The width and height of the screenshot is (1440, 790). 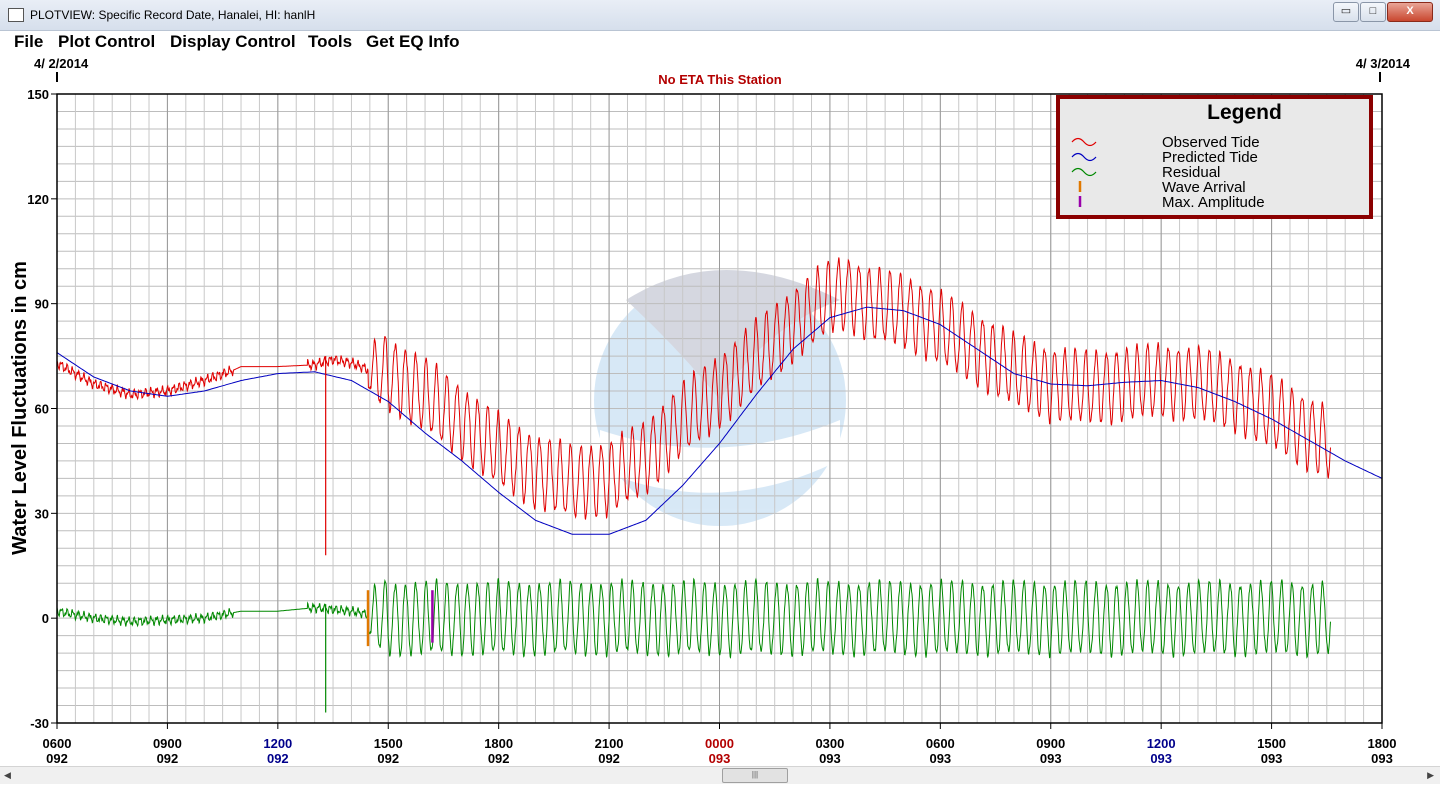 What do you see at coordinates (45, 618) in the screenshot?
I see `y-tick-label: 0` at bounding box center [45, 618].